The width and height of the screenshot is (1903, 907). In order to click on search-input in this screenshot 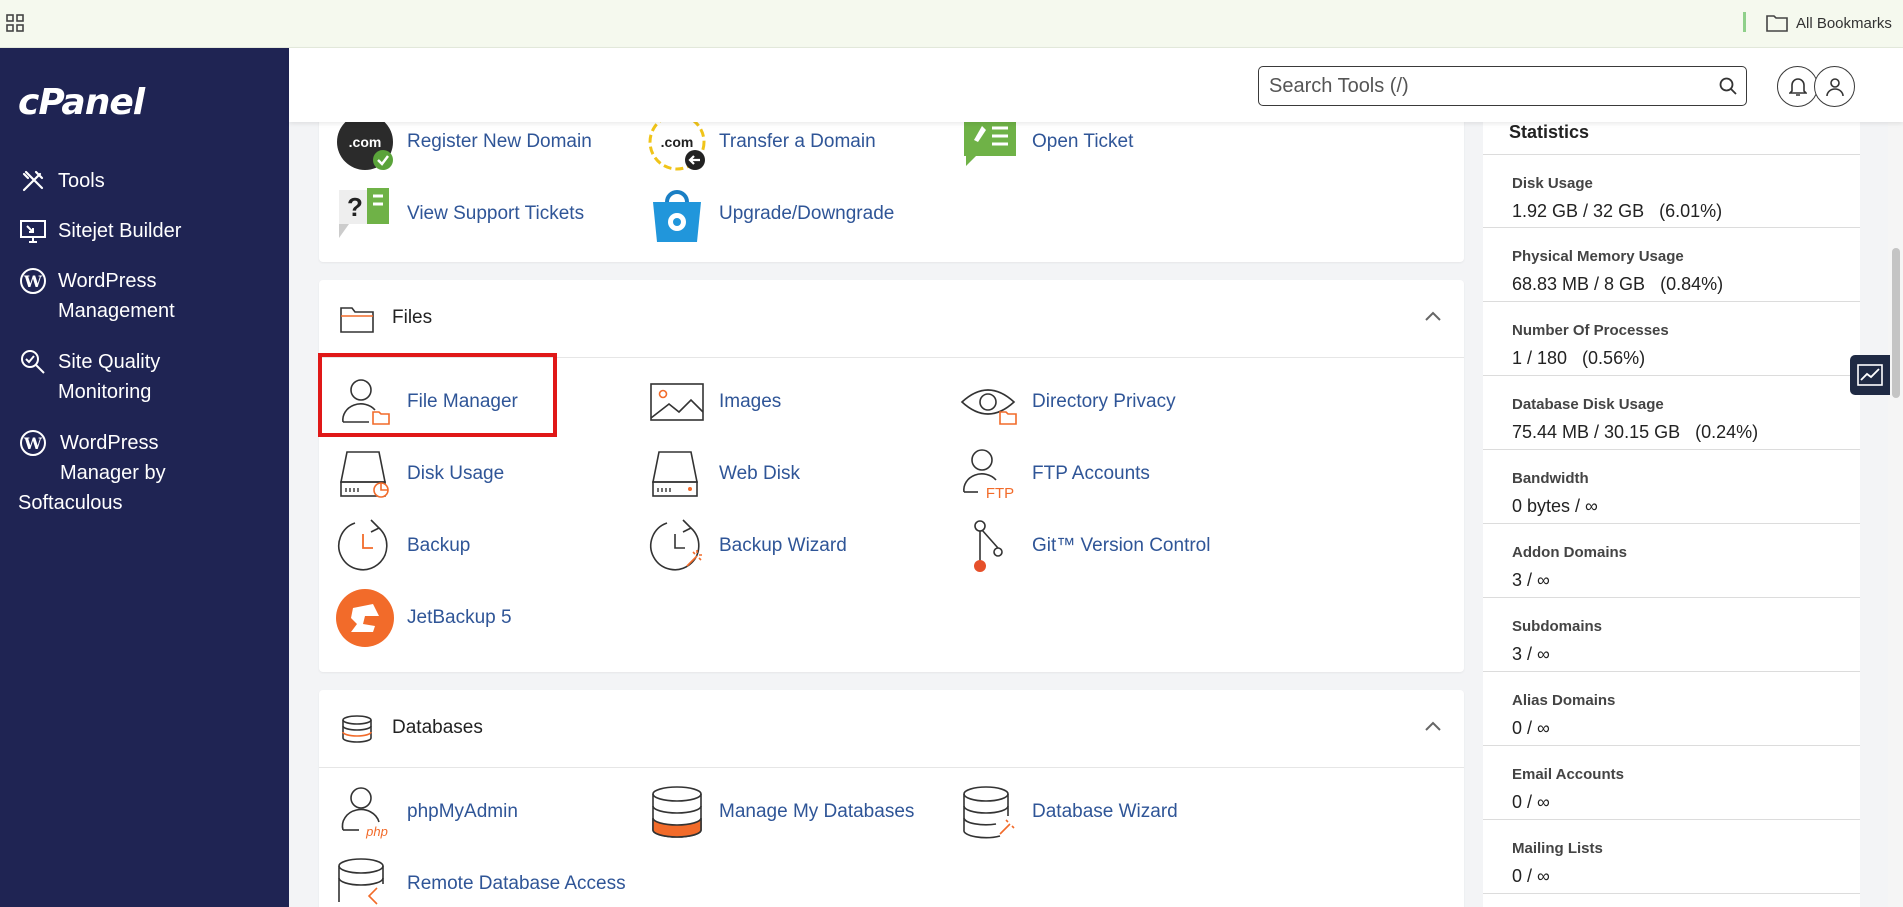, I will do `click(1484, 86)`.